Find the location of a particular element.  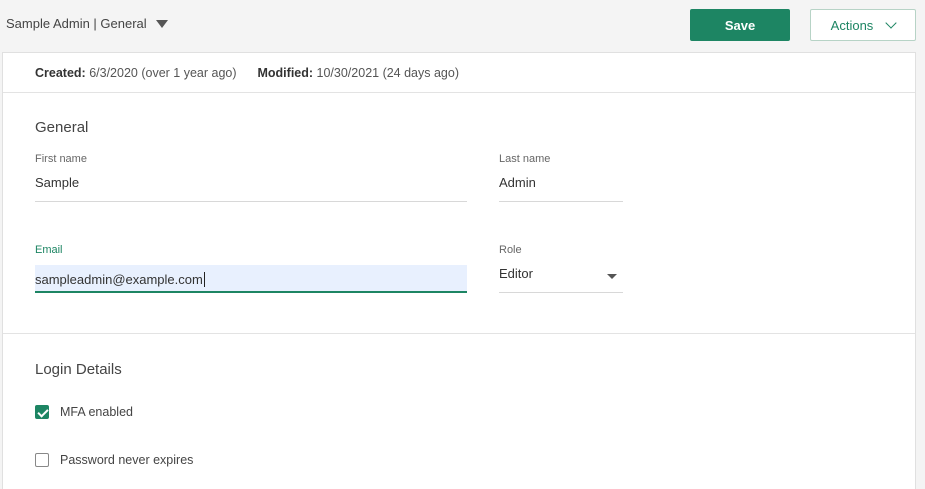

chevron-down-icon is located at coordinates (891, 23).